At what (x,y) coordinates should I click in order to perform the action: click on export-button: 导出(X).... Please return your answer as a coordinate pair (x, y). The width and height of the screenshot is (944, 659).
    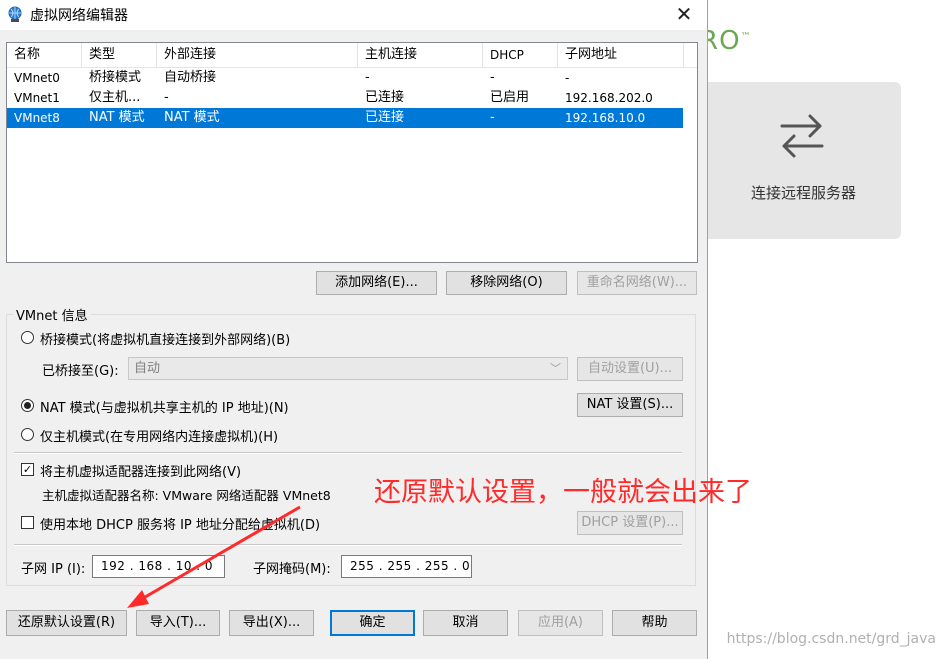
    Looking at the image, I should click on (271, 623).